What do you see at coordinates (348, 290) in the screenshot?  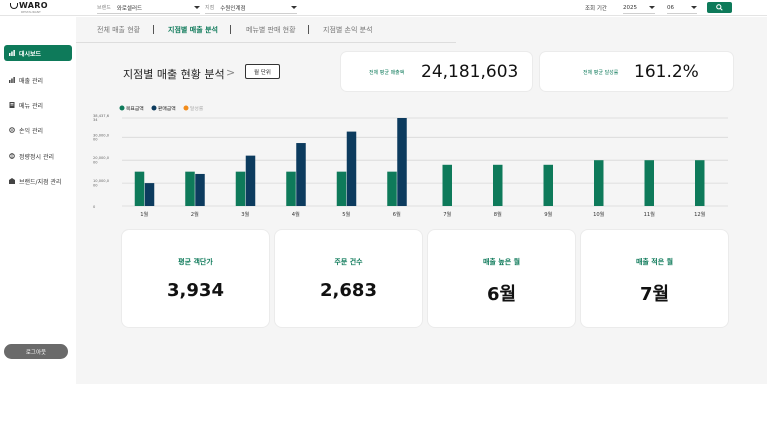 I see `card-value: 2,683` at bounding box center [348, 290].